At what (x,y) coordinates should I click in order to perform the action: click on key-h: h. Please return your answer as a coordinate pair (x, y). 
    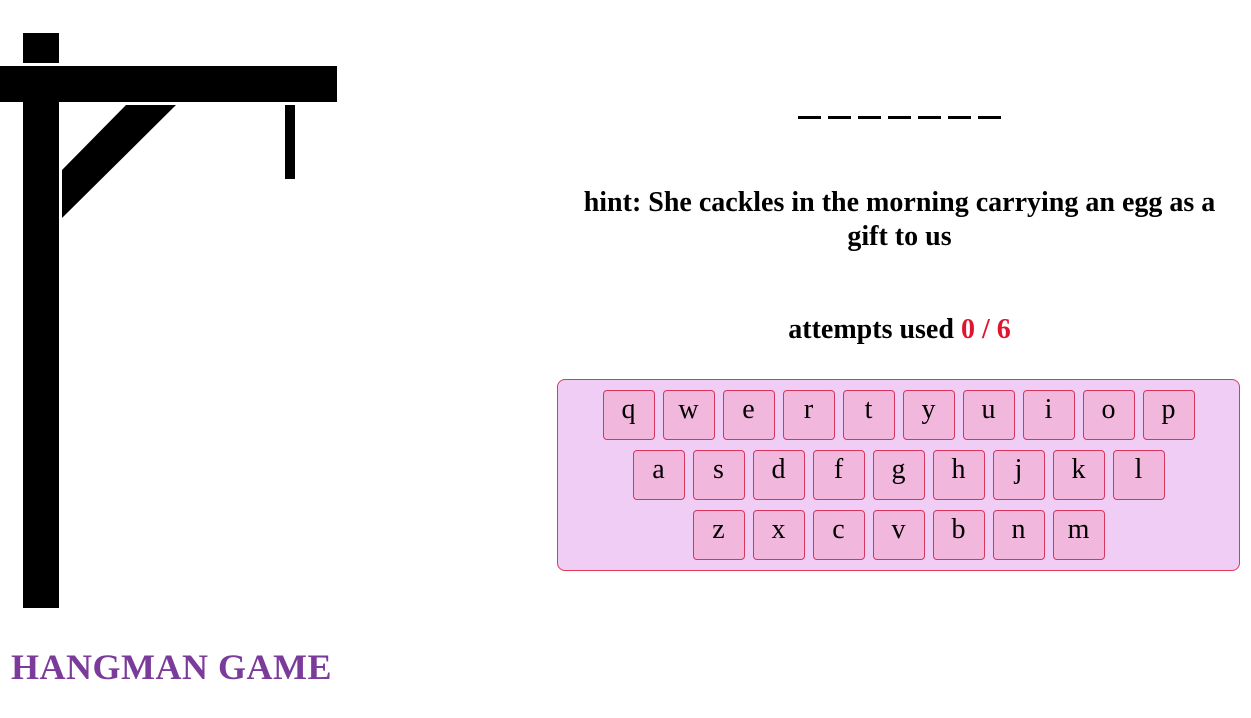
    Looking at the image, I should click on (958, 475).